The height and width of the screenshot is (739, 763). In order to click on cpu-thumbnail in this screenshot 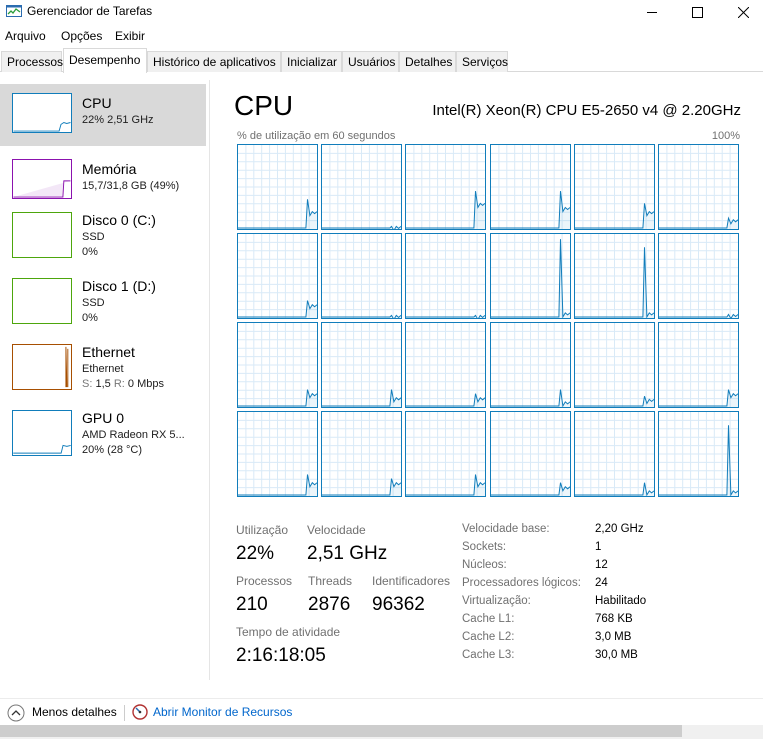, I will do `click(42, 113)`.